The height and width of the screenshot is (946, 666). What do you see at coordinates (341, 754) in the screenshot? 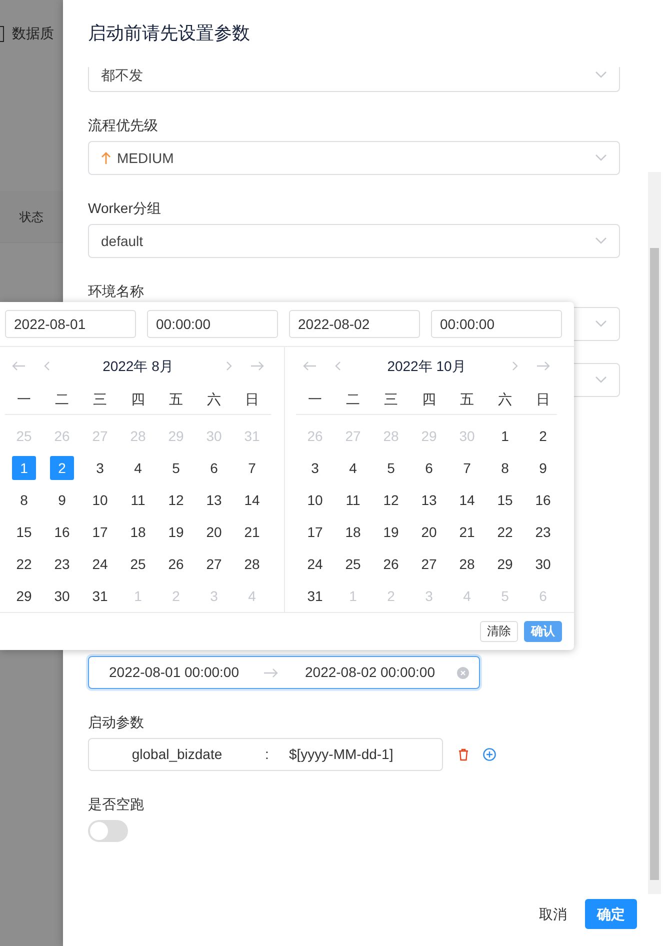
I see `param-value: $[yyyy-MM-dd-1]` at bounding box center [341, 754].